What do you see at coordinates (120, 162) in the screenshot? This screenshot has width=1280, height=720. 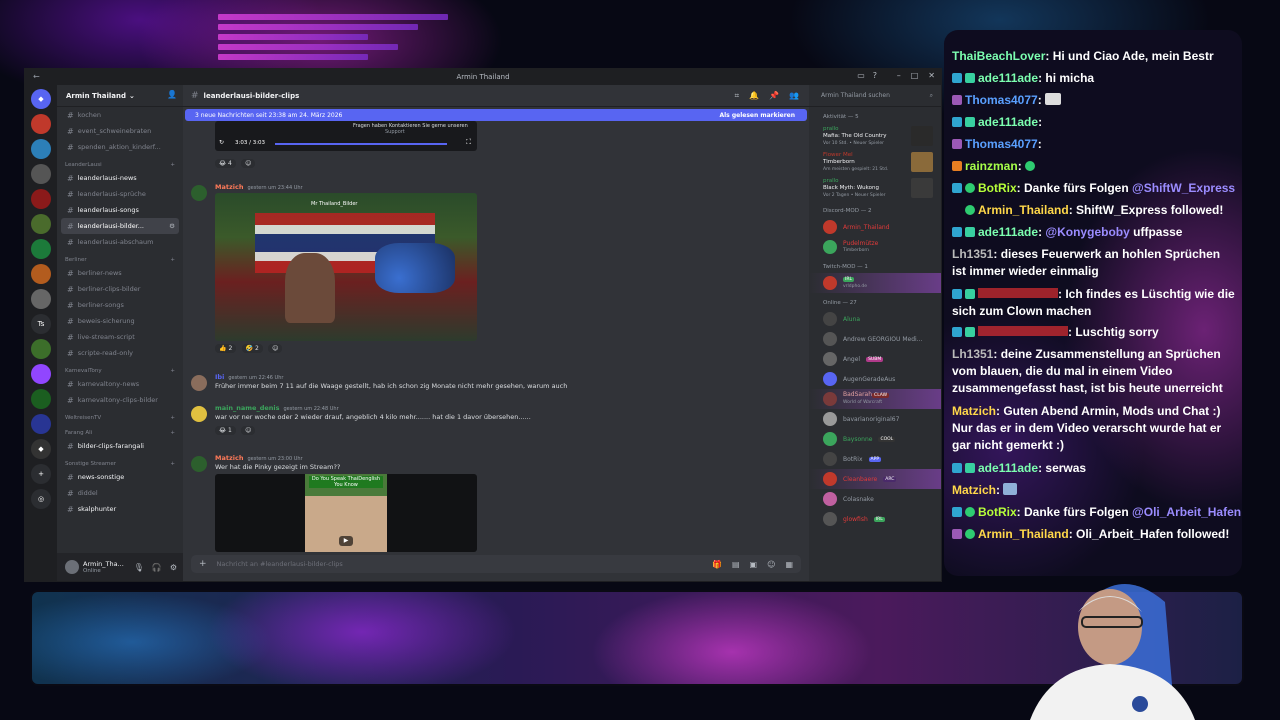 I see `category-leanderlausi: LeanderLausi +` at bounding box center [120, 162].